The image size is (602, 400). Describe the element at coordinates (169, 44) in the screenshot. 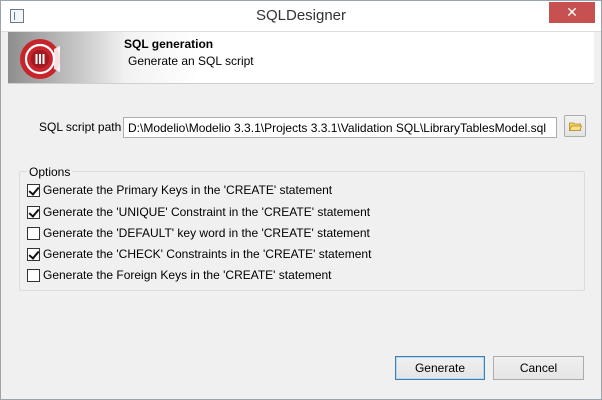

I see `banner-title: SQL generation` at that location.